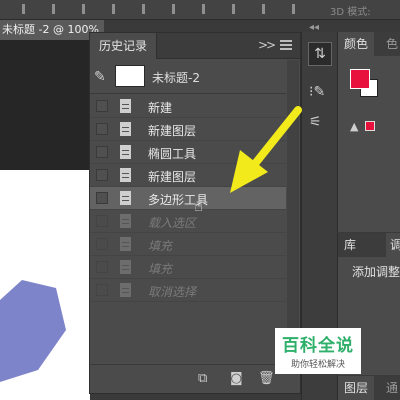 This screenshot has height=400, width=400. What do you see at coordinates (369, 245) in the screenshot?
I see `adjustments-panel-tabbar: 库 调` at bounding box center [369, 245].